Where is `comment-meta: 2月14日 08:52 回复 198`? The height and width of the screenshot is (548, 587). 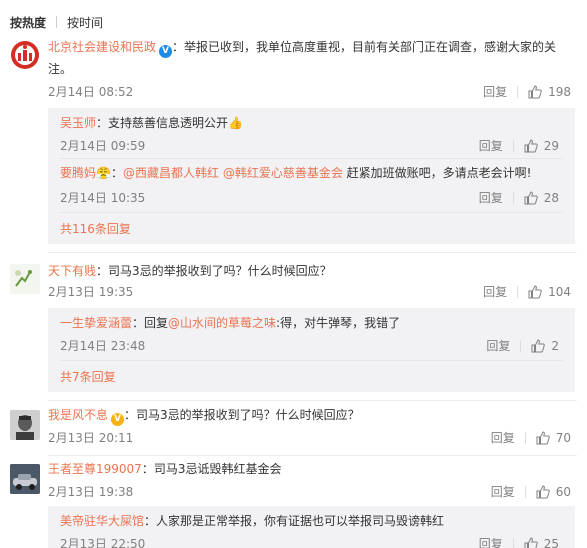 comment-meta: 2月14日 08:52 回复 198 is located at coordinates (309, 92).